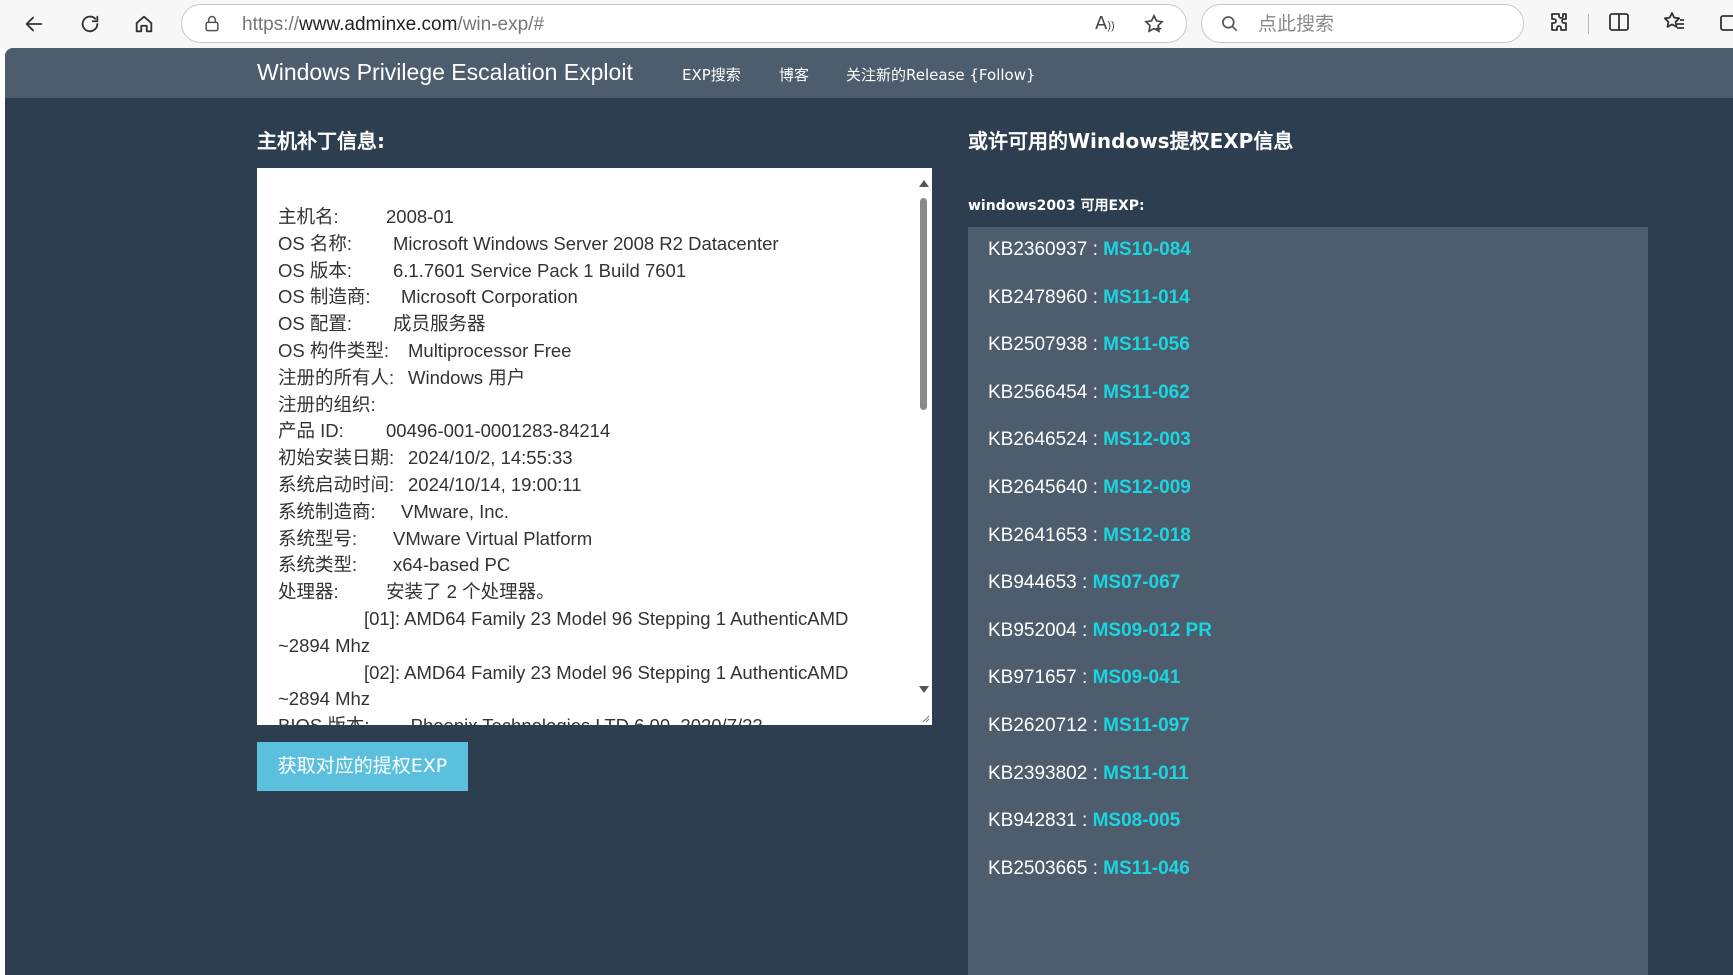  Describe the element at coordinates (420, 216) in the screenshot. I see `info-value: 2008-01` at that location.